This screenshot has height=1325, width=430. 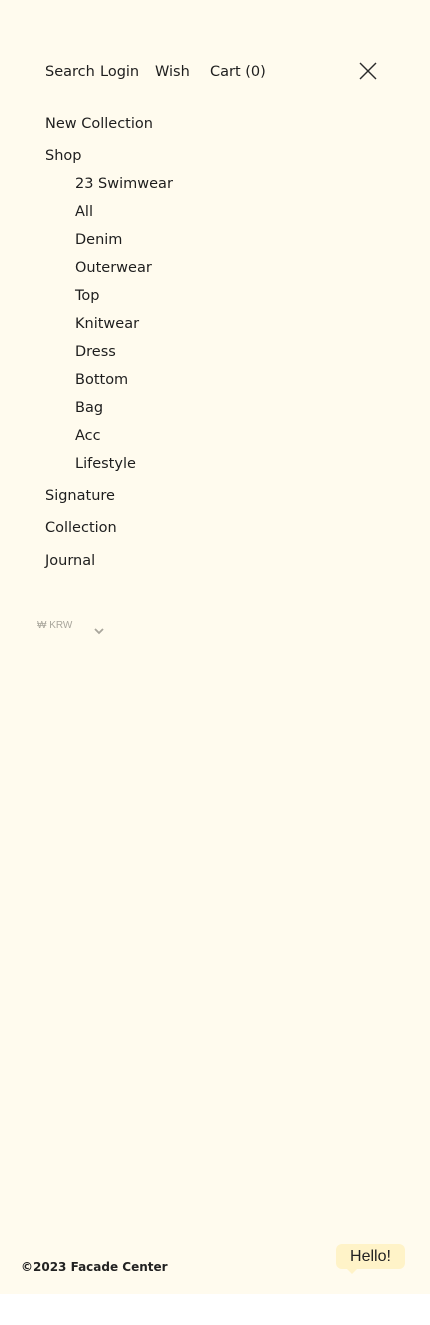 What do you see at coordinates (89, 408) in the screenshot?
I see `submenu-item-bag: Bag` at bounding box center [89, 408].